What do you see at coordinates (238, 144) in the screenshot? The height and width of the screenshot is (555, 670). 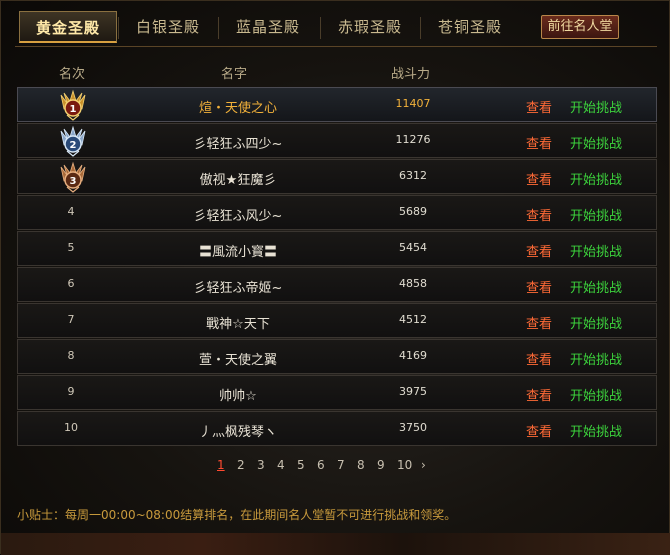 I see `player-name: 彡轻狂ふ四少~` at bounding box center [238, 144].